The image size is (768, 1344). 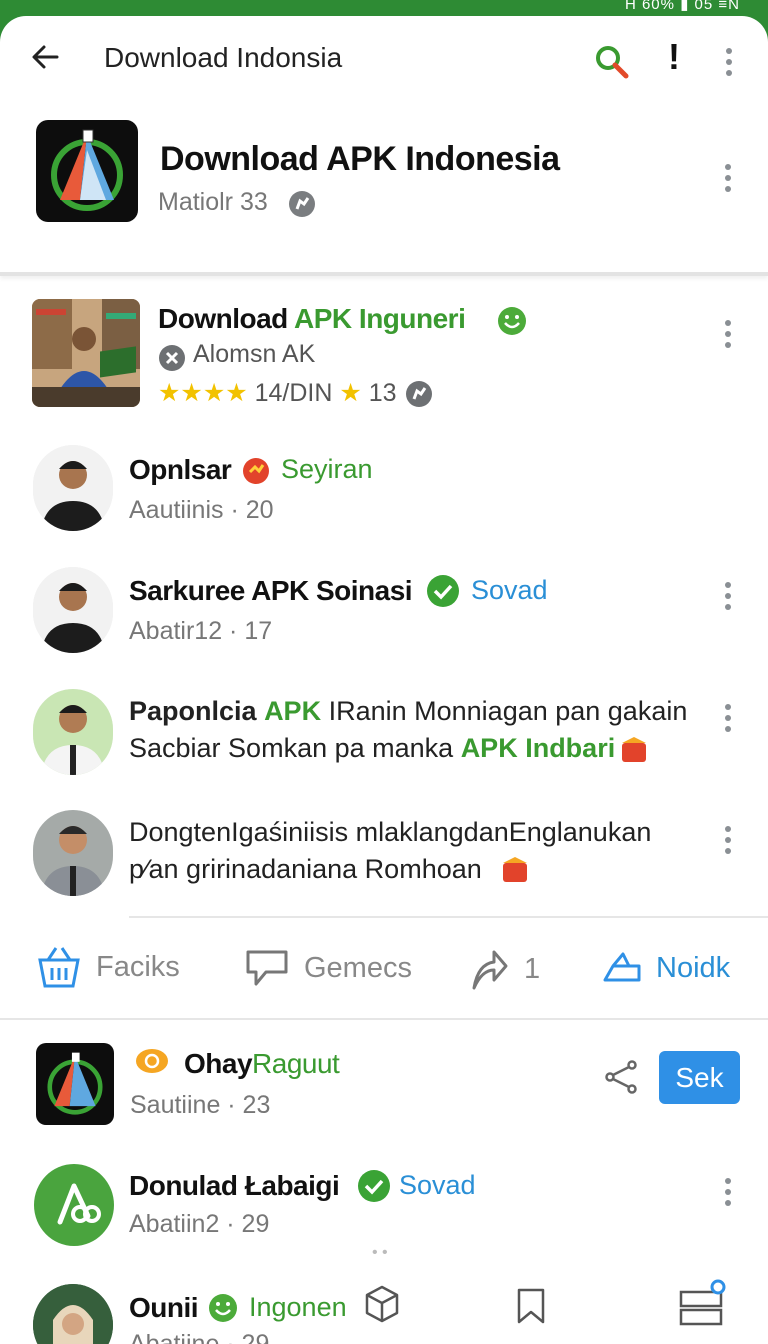 What do you see at coordinates (490, 970) in the screenshot?
I see `share-arrow-icon` at bounding box center [490, 970].